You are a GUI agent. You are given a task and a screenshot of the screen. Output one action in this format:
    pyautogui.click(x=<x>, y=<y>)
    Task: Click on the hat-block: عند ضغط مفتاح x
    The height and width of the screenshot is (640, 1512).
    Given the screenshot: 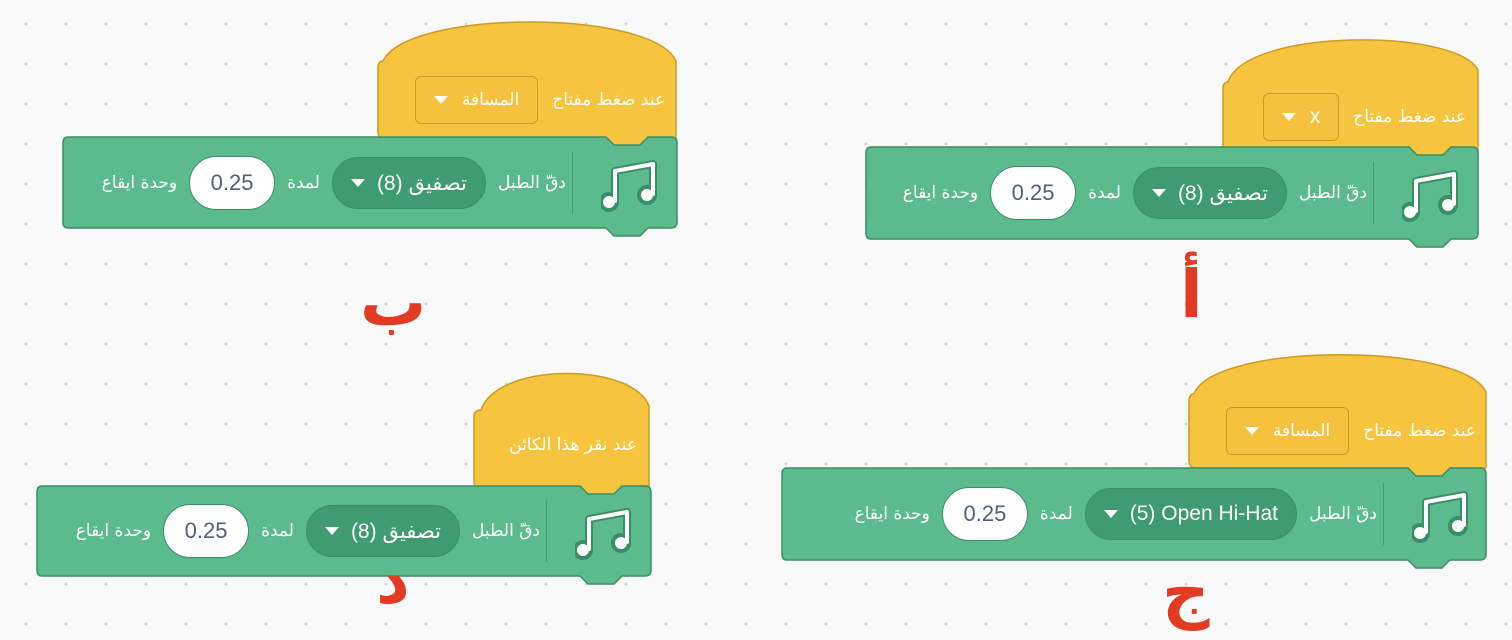 What is the action you would take?
    pyautogui.click(x=1358, y=117)
    